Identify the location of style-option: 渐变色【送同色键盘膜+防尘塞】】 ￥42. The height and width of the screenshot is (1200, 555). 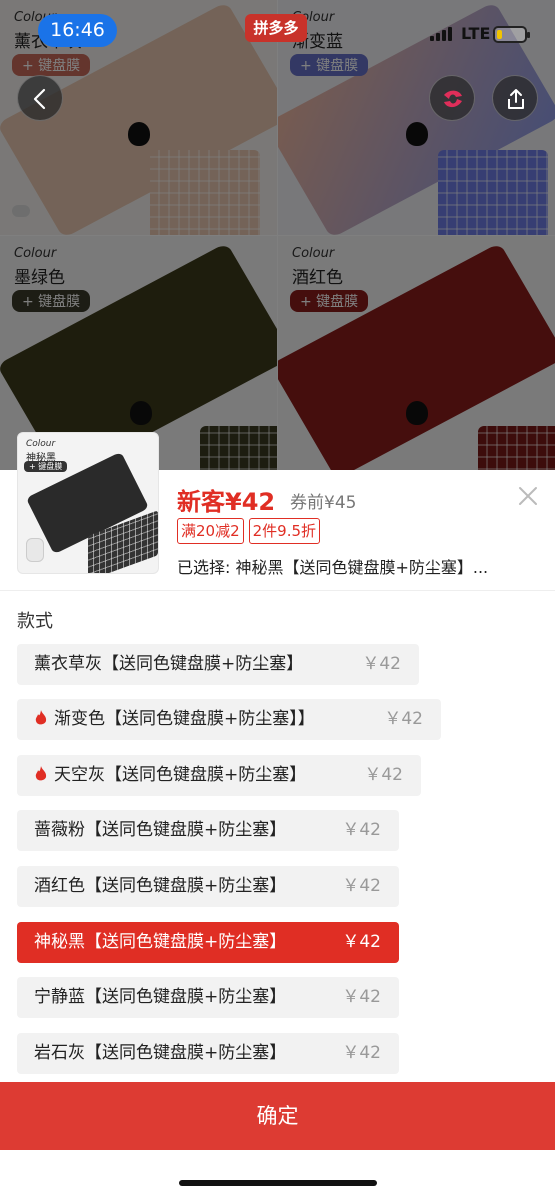
(229, 719).